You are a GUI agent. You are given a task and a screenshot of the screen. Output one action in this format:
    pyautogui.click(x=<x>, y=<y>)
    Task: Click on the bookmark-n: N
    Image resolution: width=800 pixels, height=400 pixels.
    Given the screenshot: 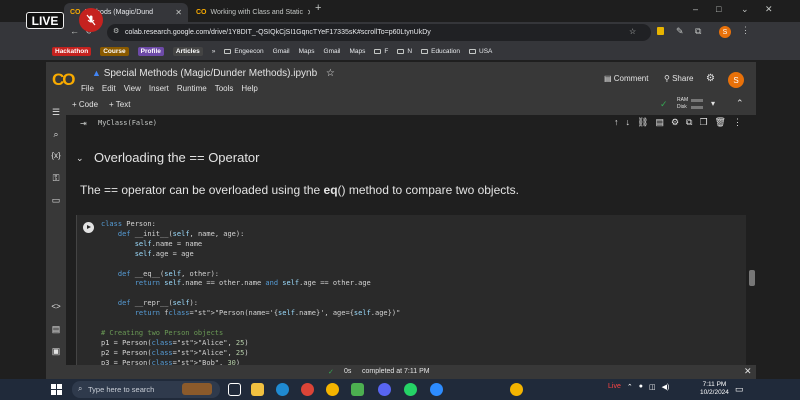 What is the action you would take?
    pyautogui.click(x=404, y=51)
    